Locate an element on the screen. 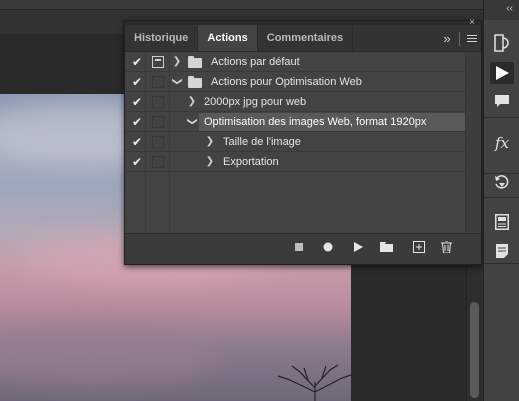  tab-commentaires: Commentaires is located at coordinates (306, 38).